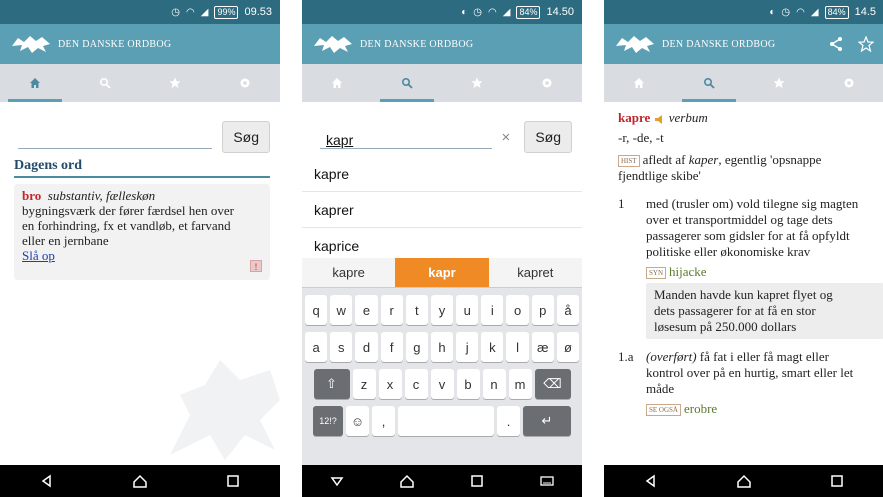 The width and height of the screenshot is (883, 497). Describe the element at coordinates (341, 310) in the screenshot. I see `letter-key: w` at that location.